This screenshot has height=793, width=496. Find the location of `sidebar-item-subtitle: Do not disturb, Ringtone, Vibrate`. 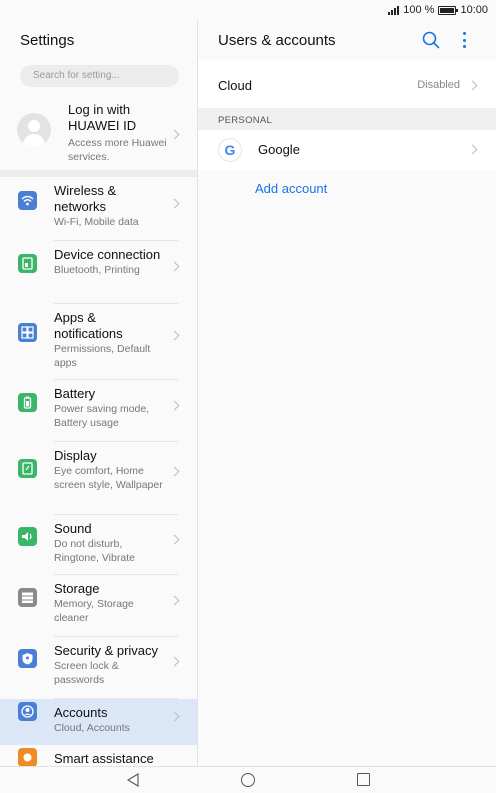

sidebar-item-subtitle: Do not disturb, Ringtone, Vibrate is located at coordinates (94, 551).